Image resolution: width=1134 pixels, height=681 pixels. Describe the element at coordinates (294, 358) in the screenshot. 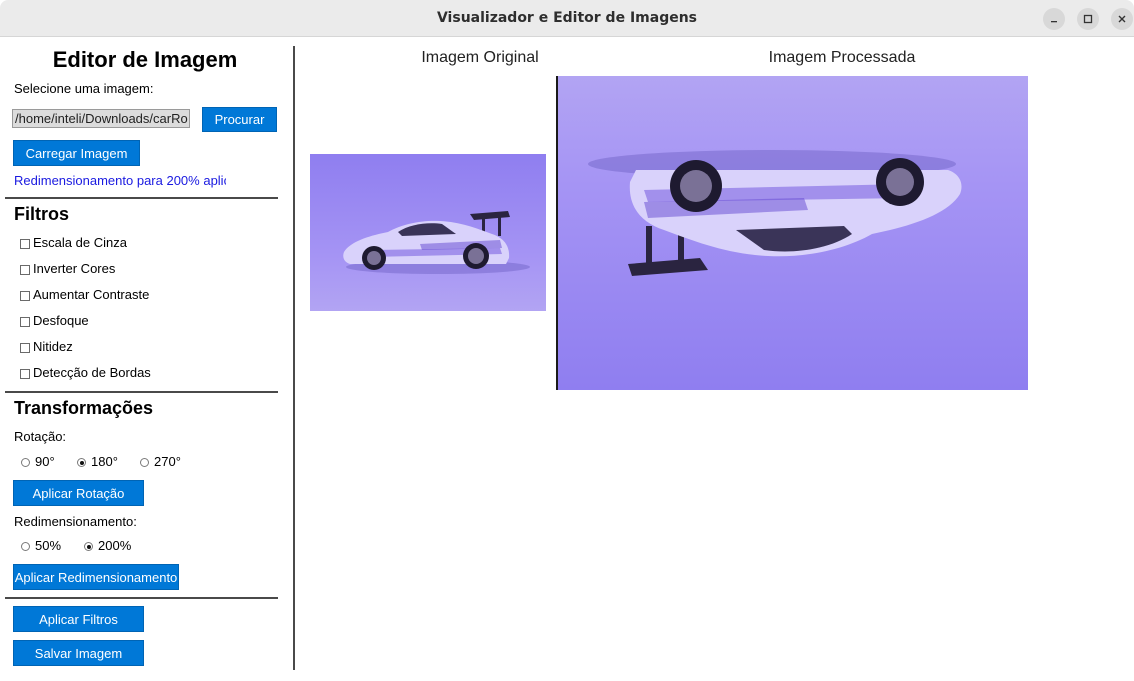

I see `panel-separator` at that location.